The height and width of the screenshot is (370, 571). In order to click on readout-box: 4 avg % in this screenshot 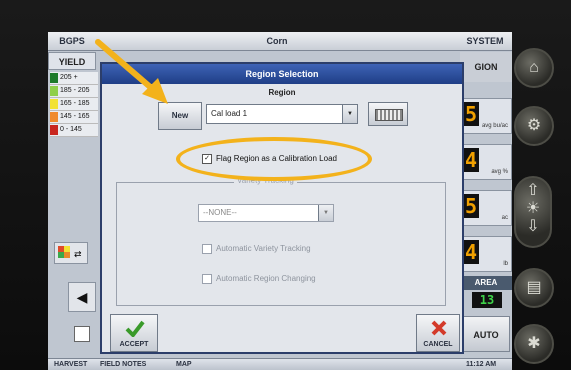, I will do `click(486, 162)`.